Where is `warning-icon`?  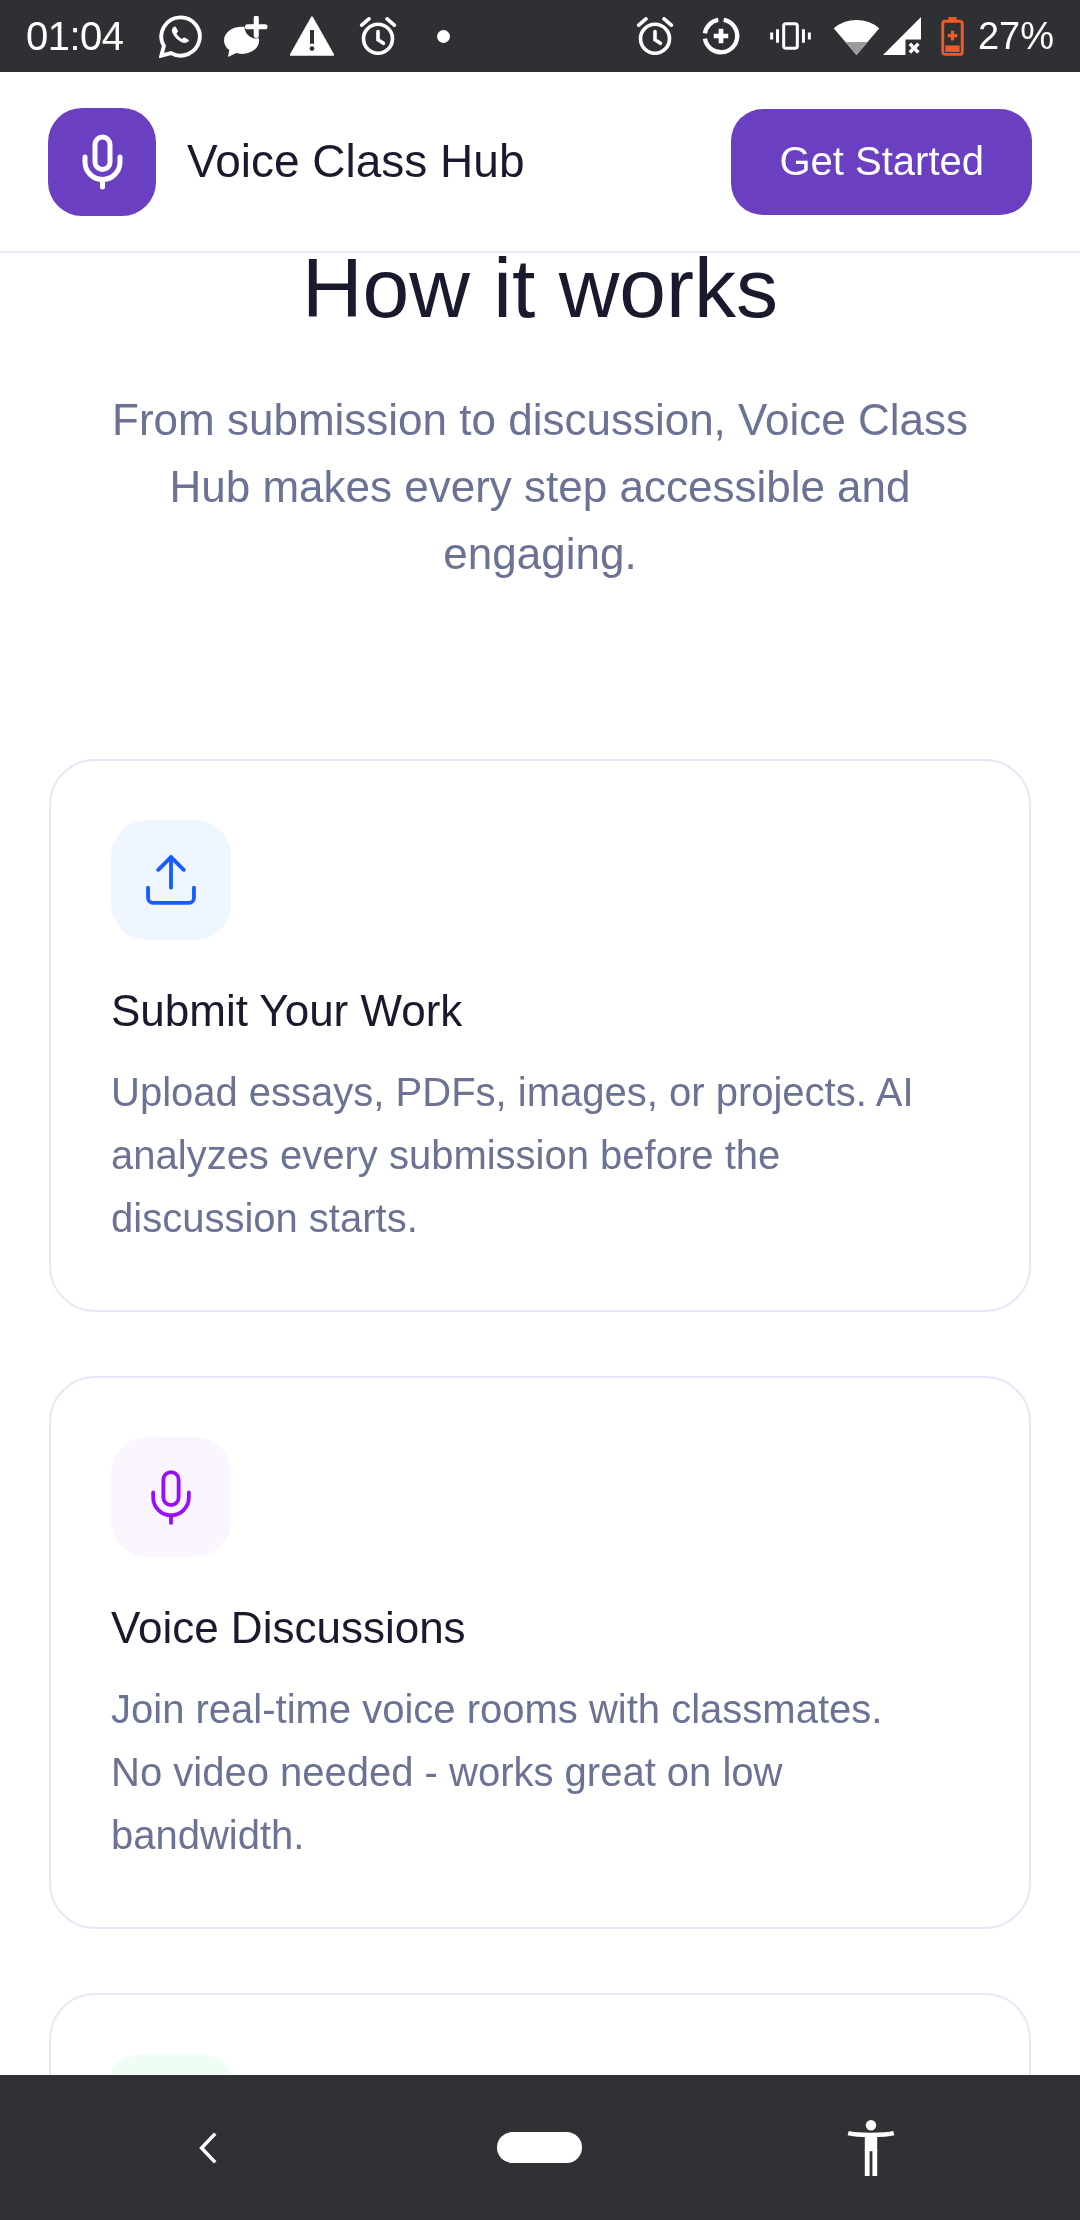 warning-icon is located at coordinates (311, 36).